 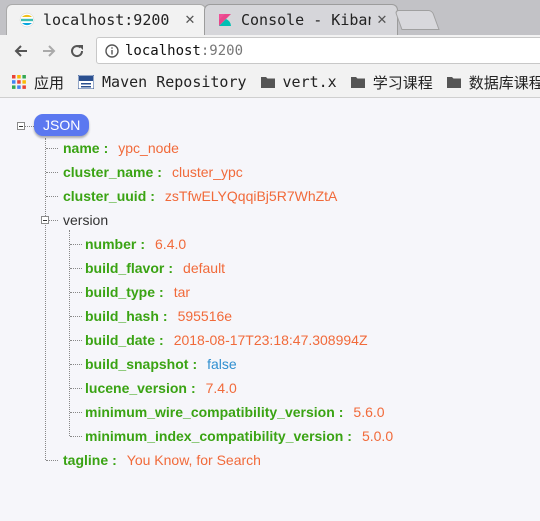 I want to click on address-bar: localhost:9200, so click(x=318, y=50).